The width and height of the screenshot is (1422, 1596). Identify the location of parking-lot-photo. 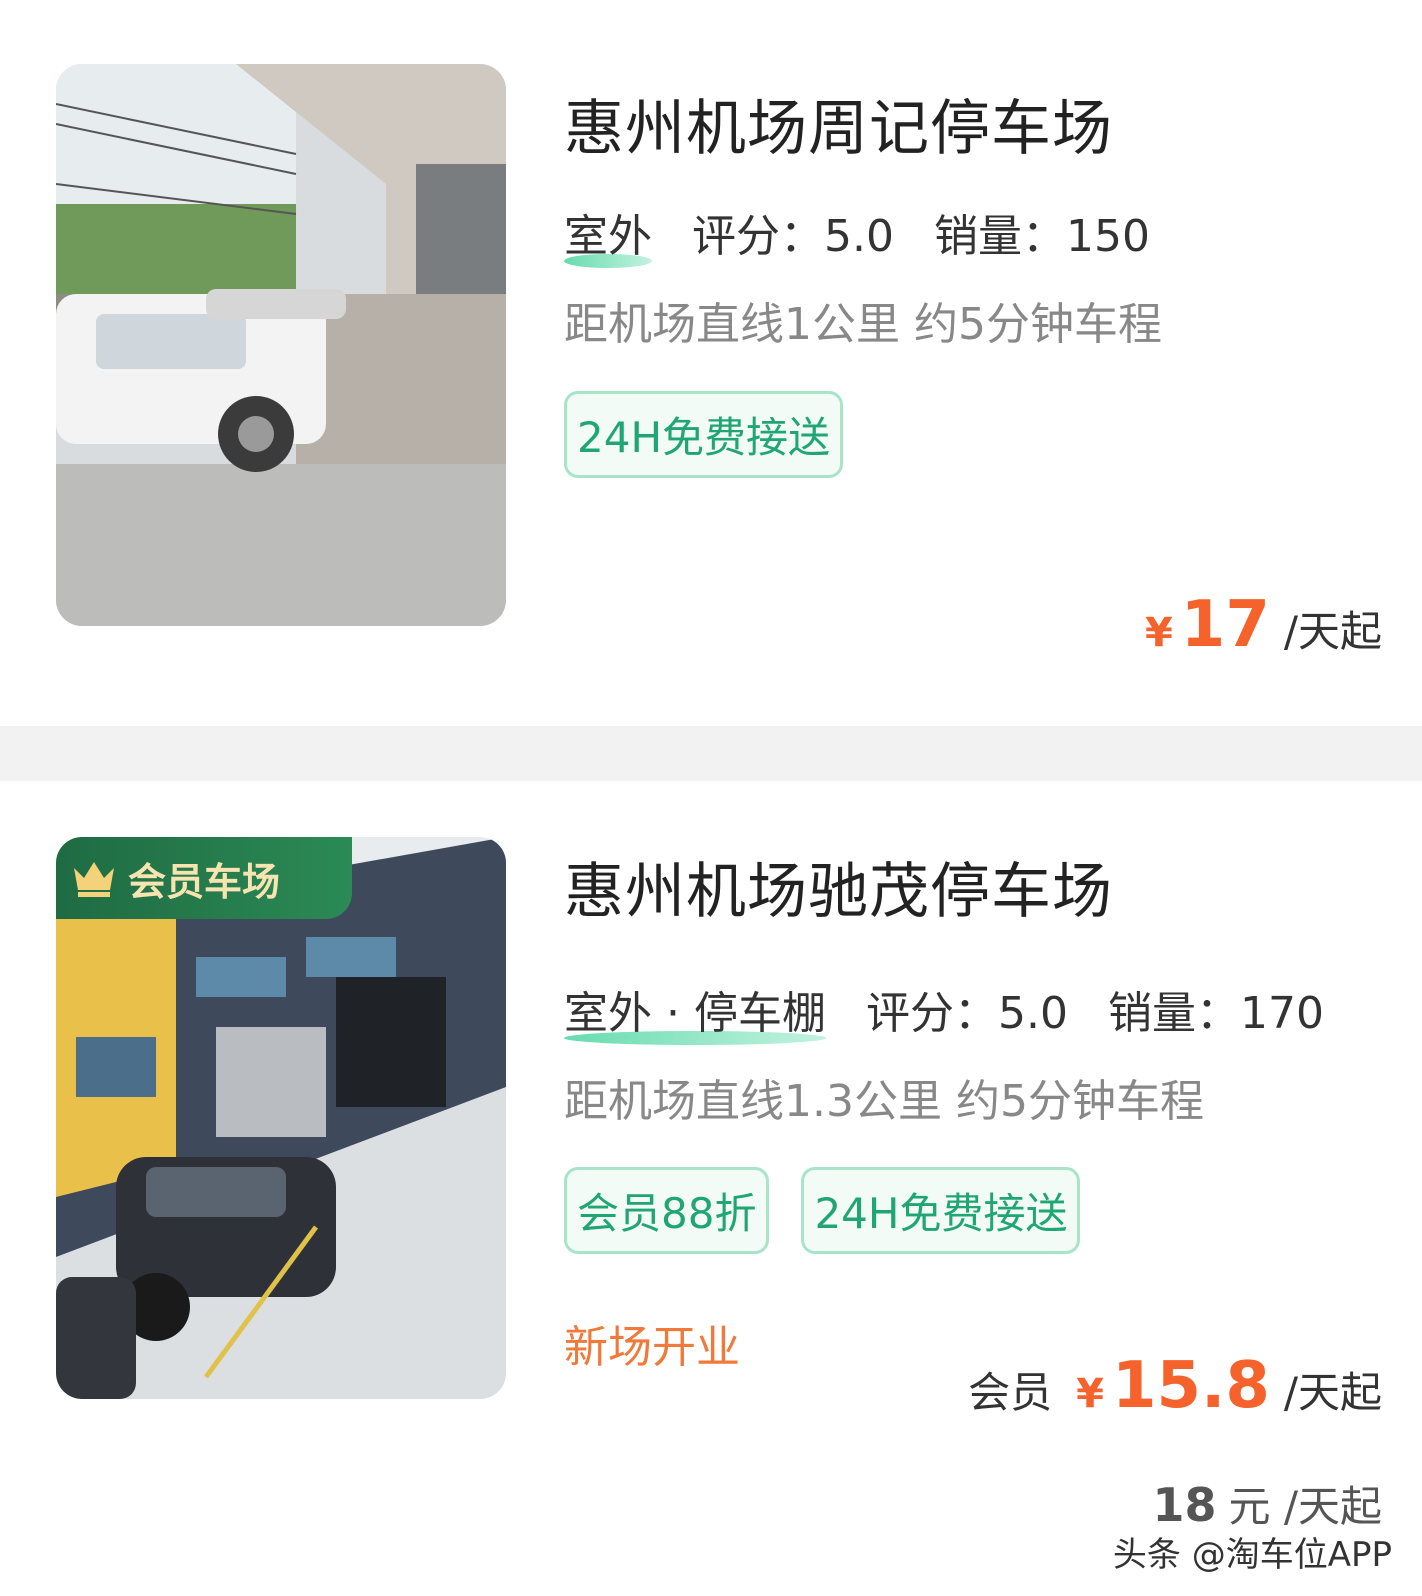
(281, 345).